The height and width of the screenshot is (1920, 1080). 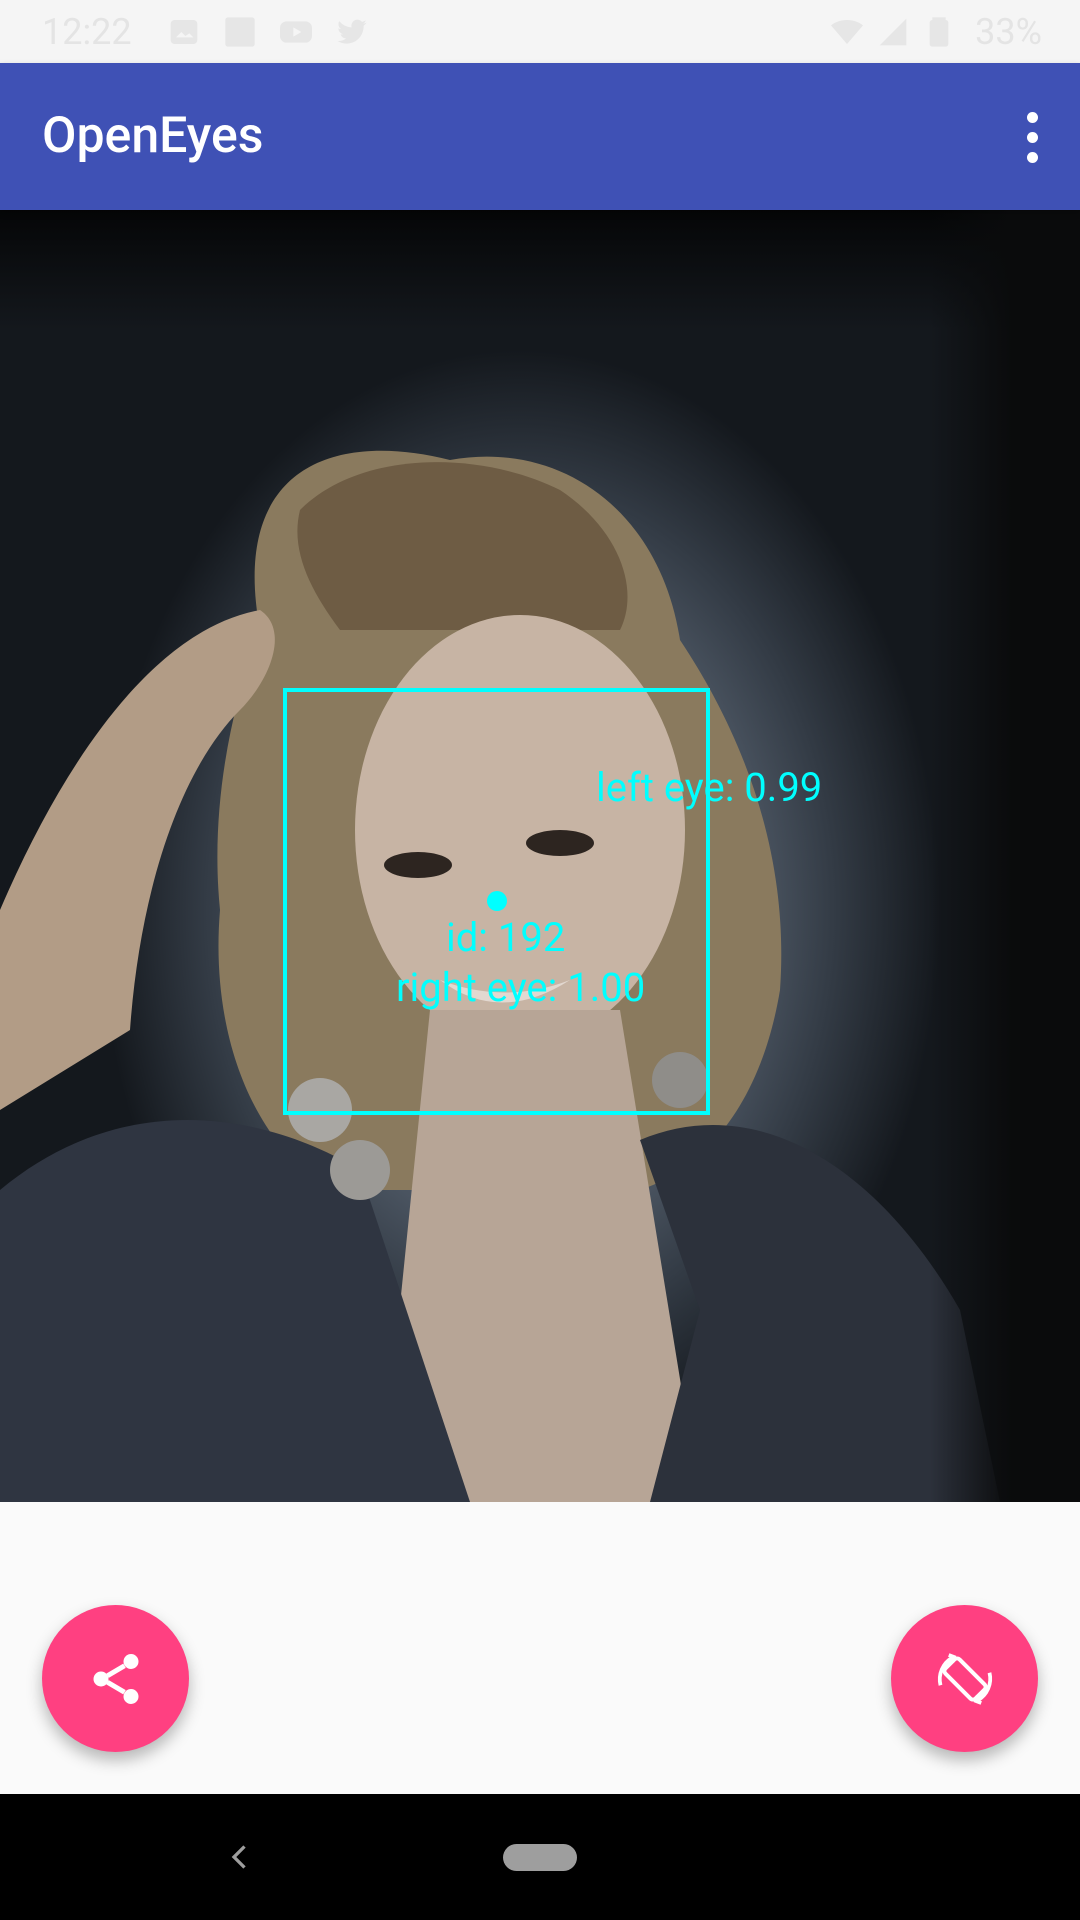 I want to click on flip-camera-button, so click(x=964, y=1678).